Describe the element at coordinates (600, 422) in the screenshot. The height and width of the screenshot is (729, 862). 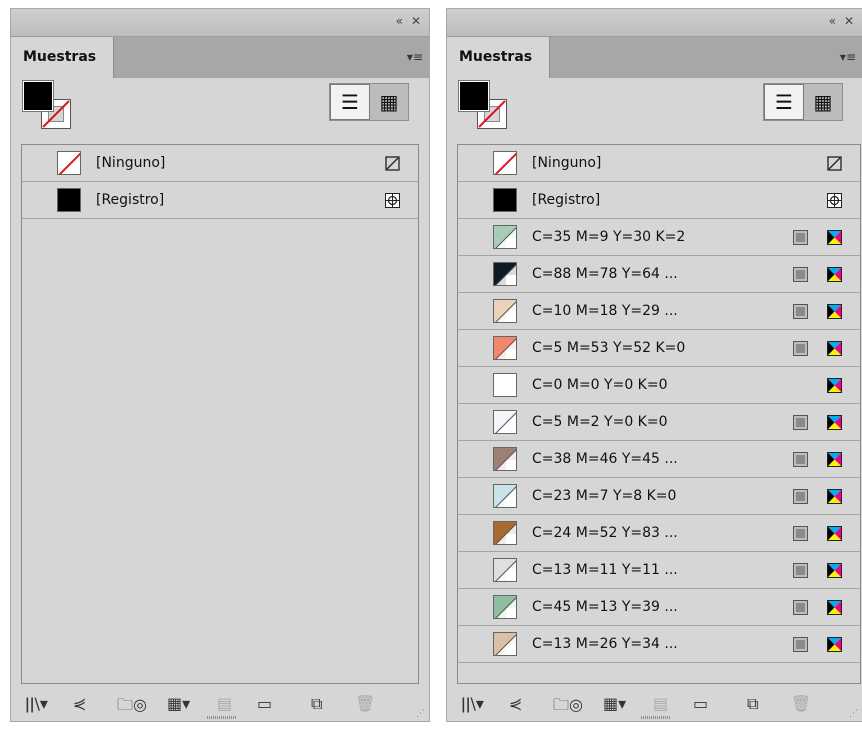
I see `swatch-name: C=5 M=2 Y=0 K=0` at that location.